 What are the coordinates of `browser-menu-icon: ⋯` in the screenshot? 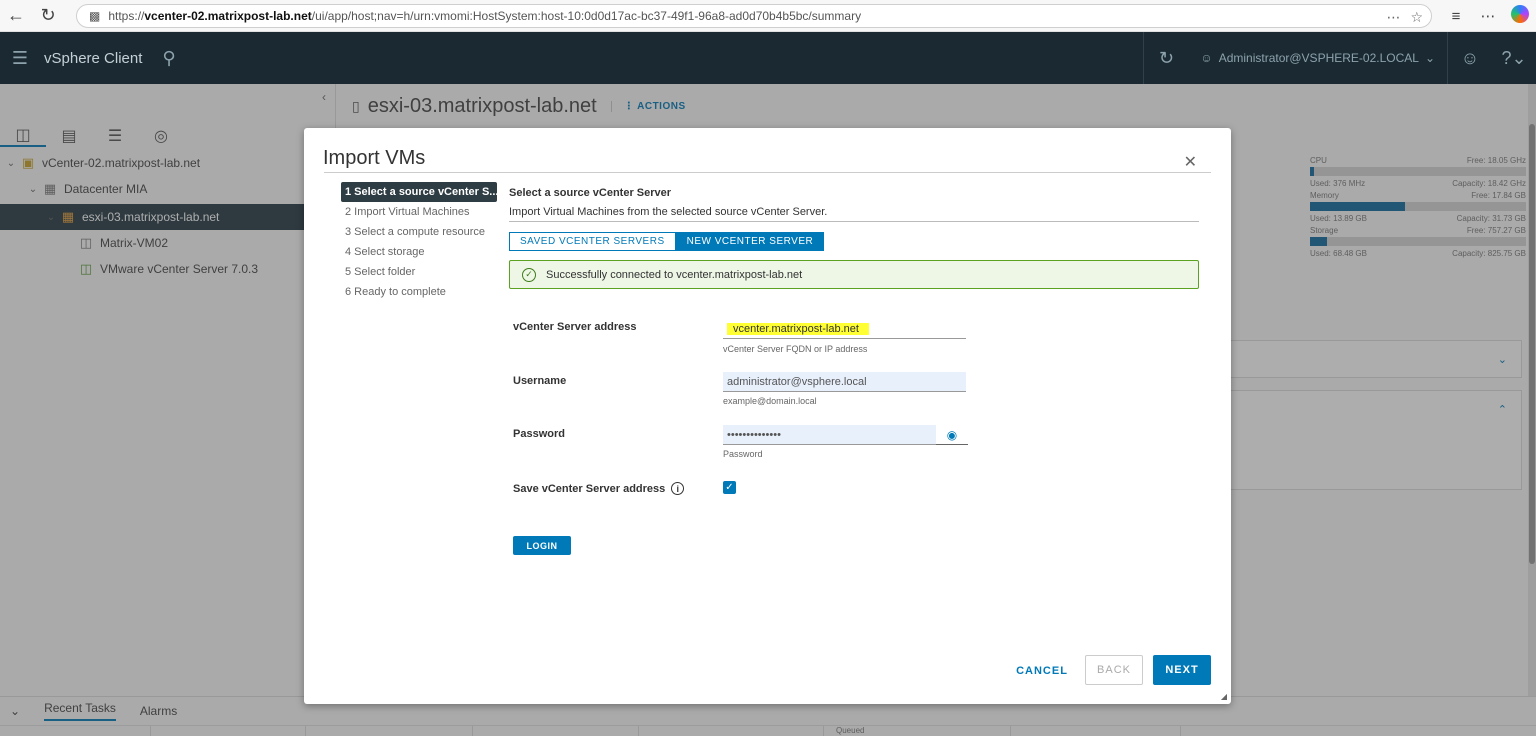 It's located at (1488, 16).